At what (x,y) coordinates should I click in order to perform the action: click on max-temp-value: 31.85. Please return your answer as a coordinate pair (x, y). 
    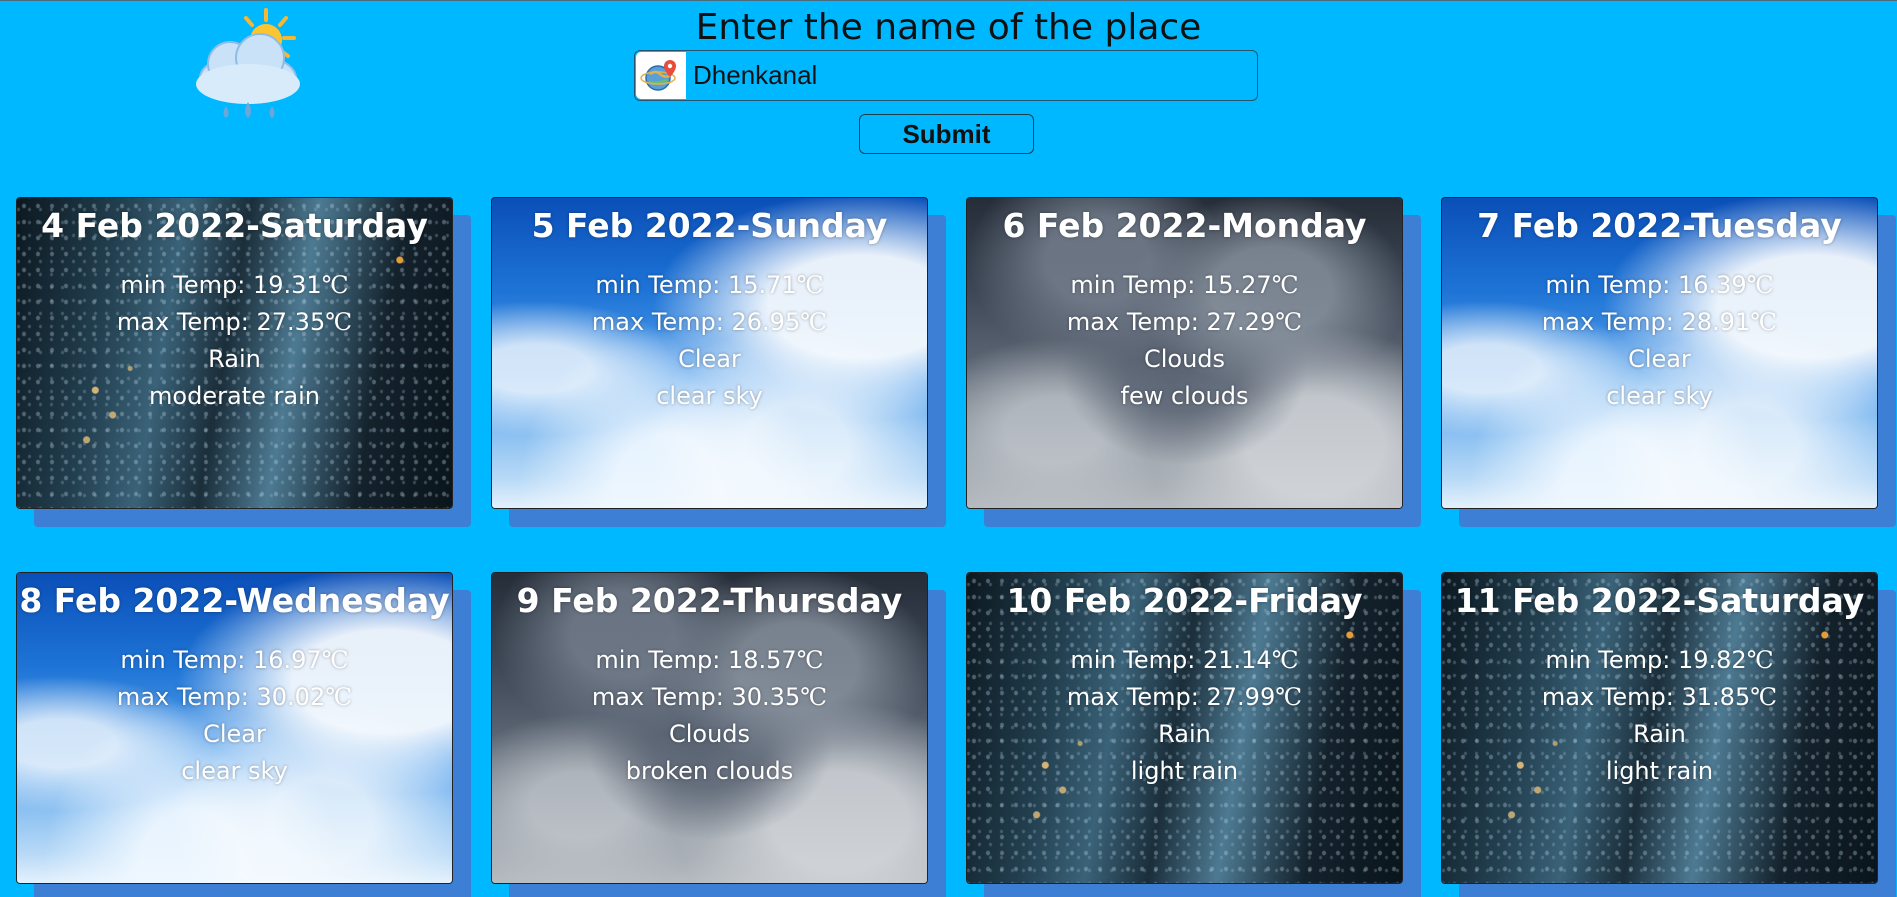
    Looking at the image, I should click on (1716, 697).